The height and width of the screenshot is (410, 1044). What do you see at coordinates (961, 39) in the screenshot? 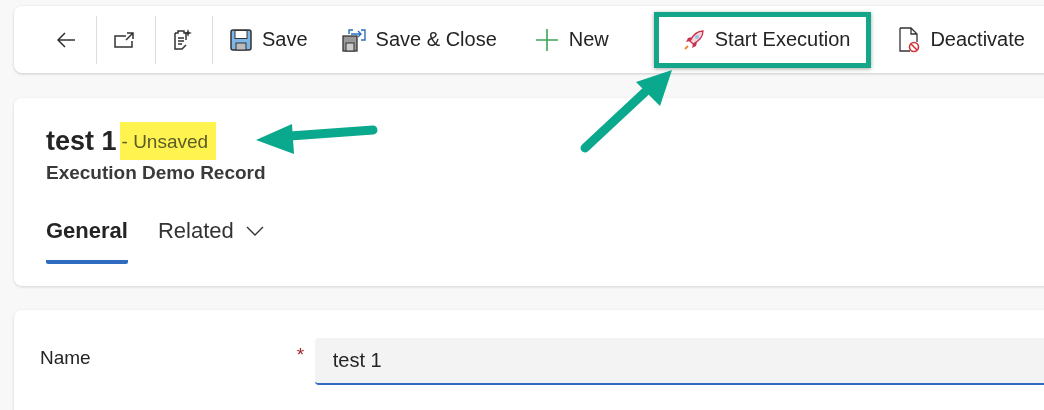
I see `toolbar-button: Deactivate` at bounding box center [961, 39].